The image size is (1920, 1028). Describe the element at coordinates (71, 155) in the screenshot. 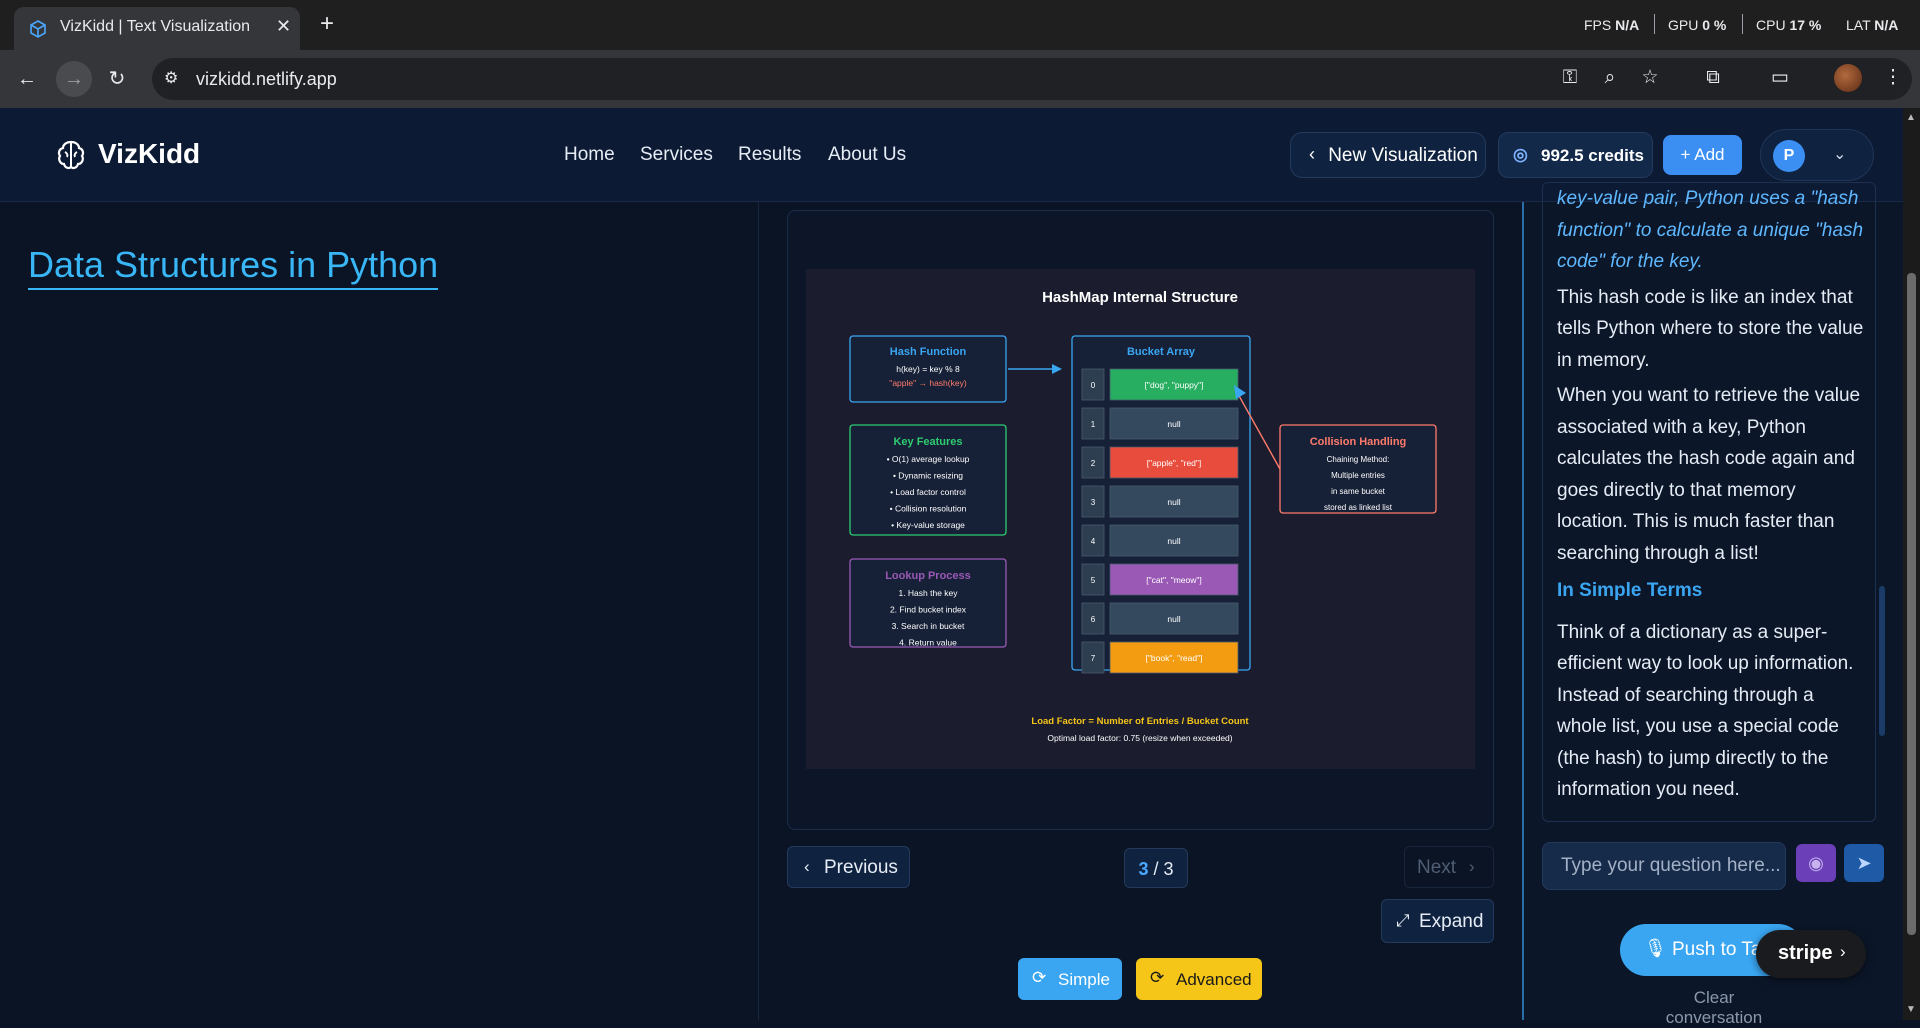

I see `brain-icon` at that location.